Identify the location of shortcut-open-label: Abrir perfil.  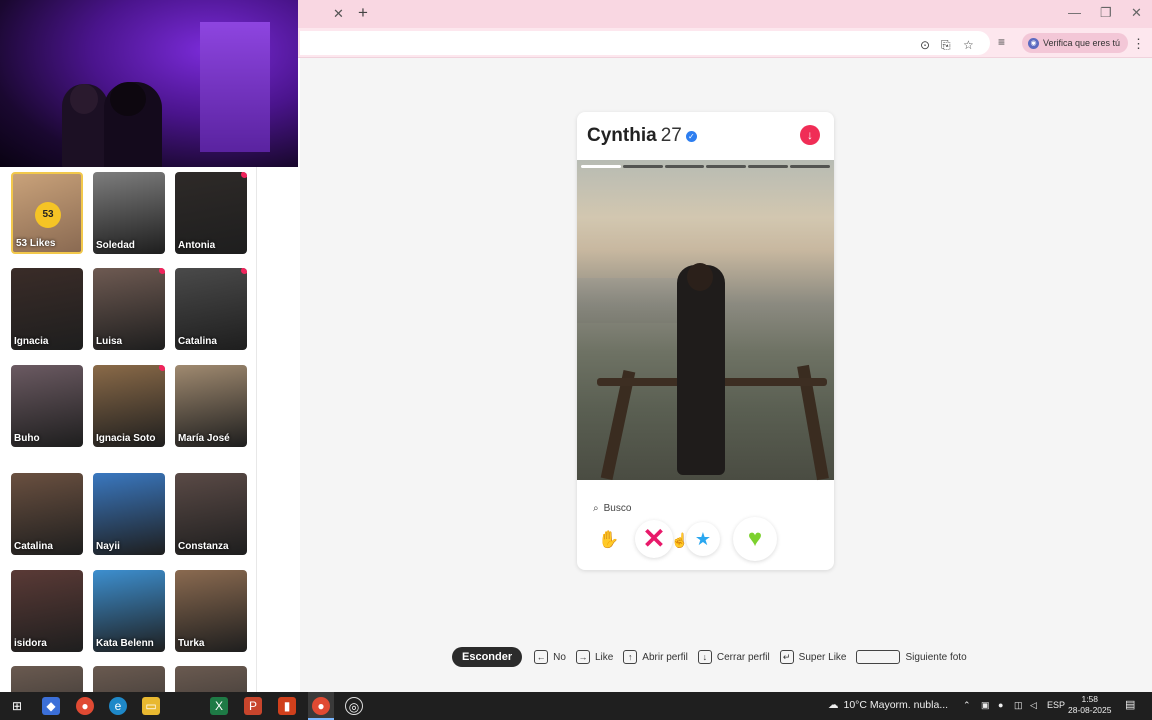
(665, 657).